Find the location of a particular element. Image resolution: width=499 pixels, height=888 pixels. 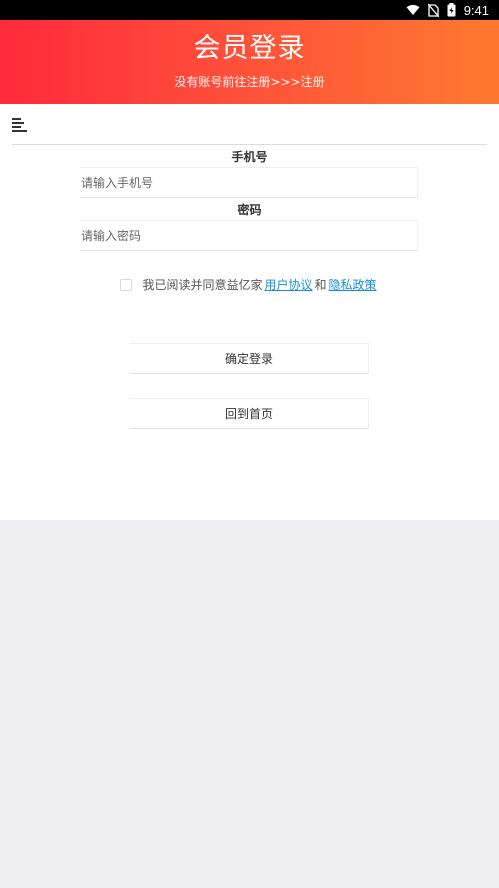

phone-label: 手机号 is located at coordinates (249, 157).